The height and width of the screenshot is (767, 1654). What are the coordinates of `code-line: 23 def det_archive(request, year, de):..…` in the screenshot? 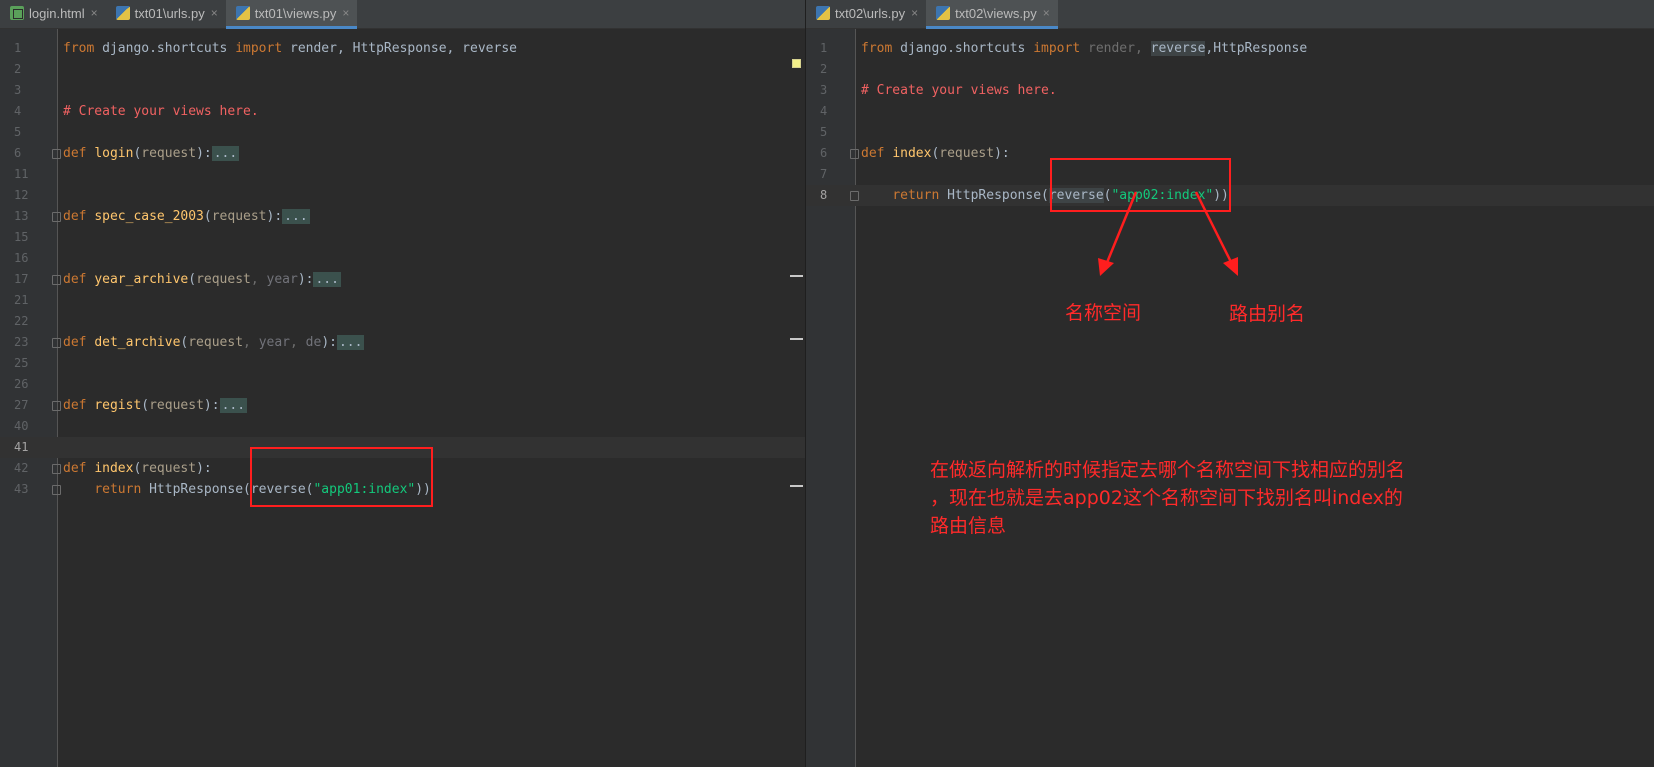 It's located at (402, 342).